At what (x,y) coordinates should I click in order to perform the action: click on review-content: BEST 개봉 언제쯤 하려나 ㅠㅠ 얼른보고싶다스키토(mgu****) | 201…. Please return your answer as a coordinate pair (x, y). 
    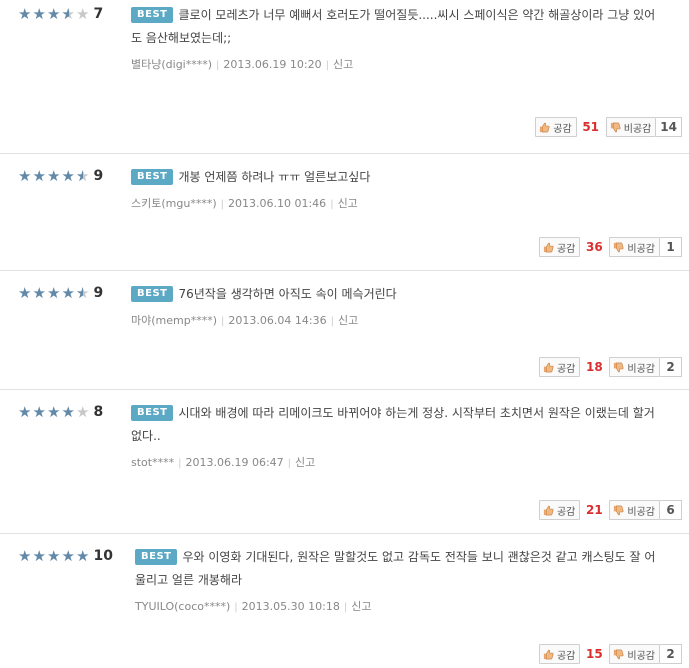
    Looking at the image, I should click on (395, 189).